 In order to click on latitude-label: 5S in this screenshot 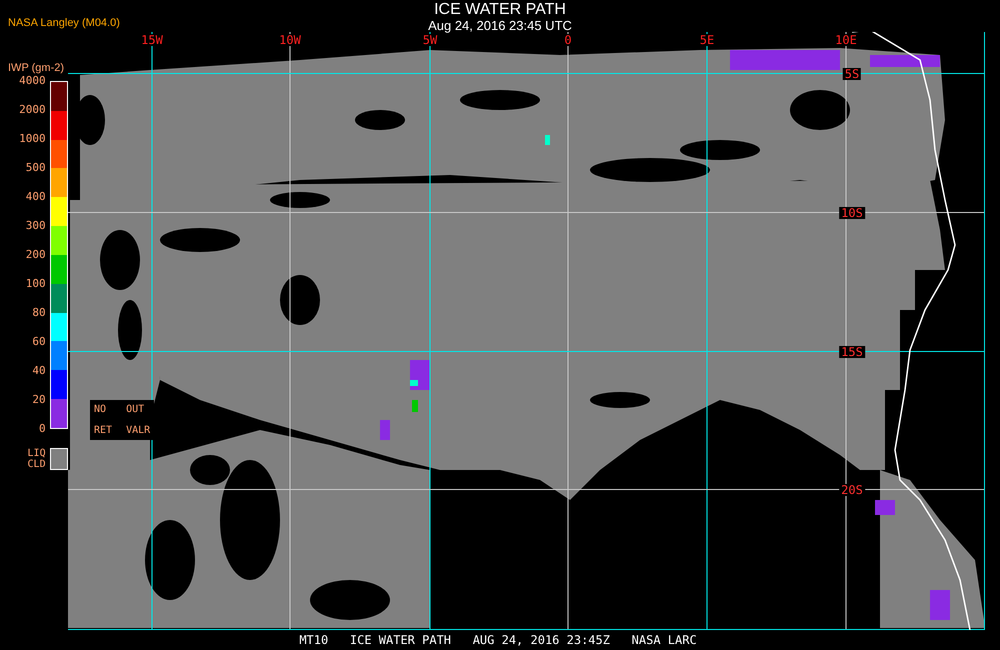, I will do `click(852, 74)`.